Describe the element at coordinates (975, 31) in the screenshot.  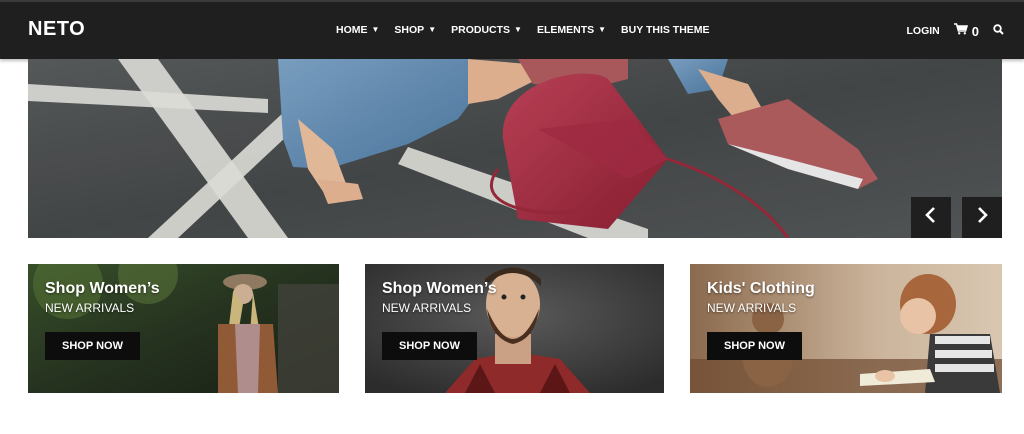
I see `cart-count: 0` at that location.